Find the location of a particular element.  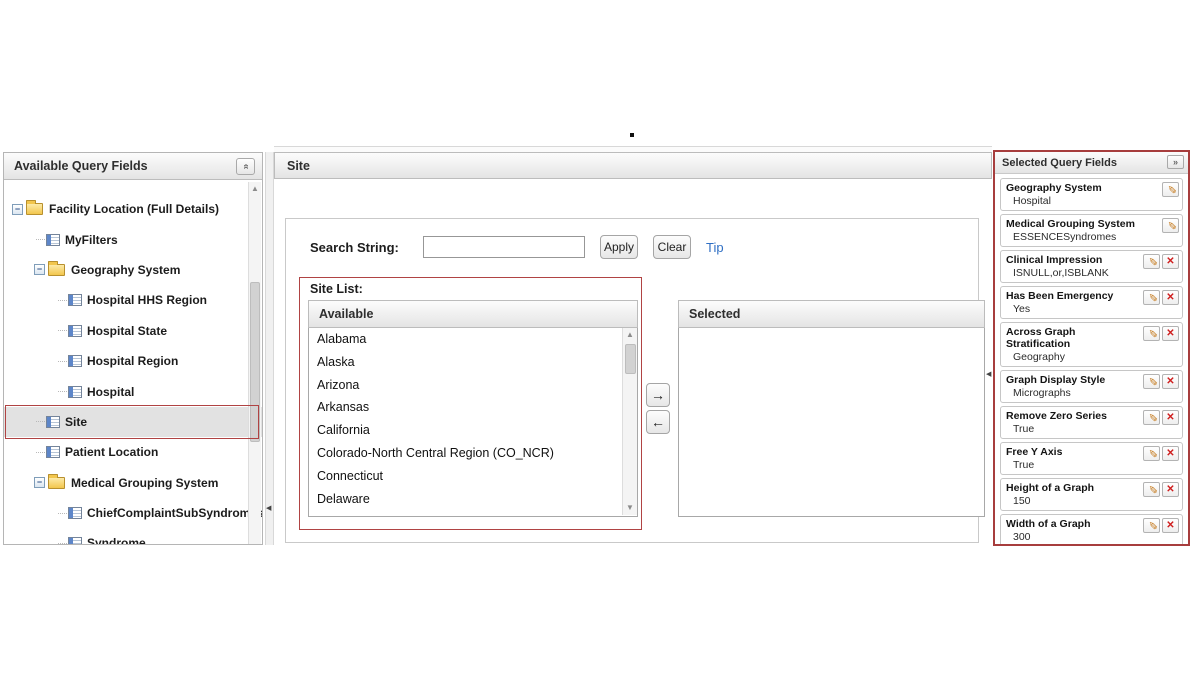

tree-item-syndrome: Syndrome is located at coordinates (133, 536).